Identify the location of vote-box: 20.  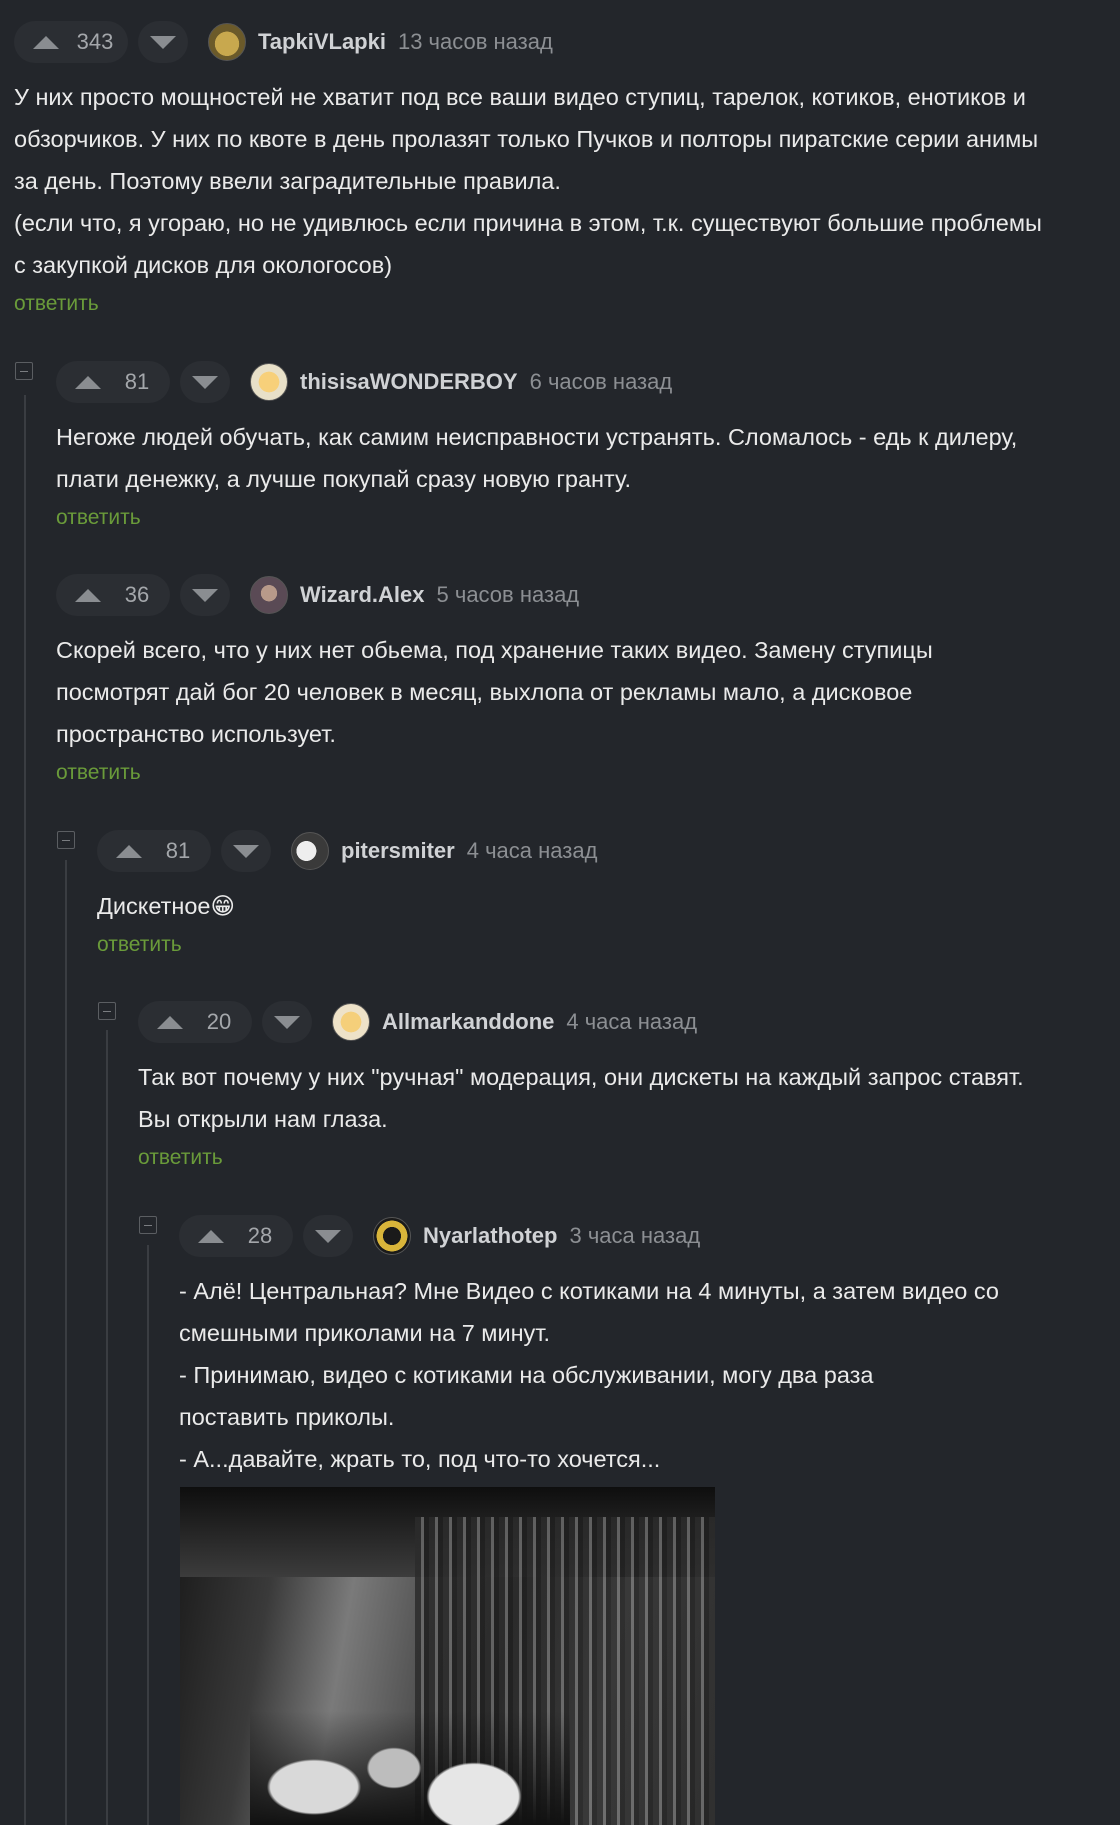
(195, 1022).